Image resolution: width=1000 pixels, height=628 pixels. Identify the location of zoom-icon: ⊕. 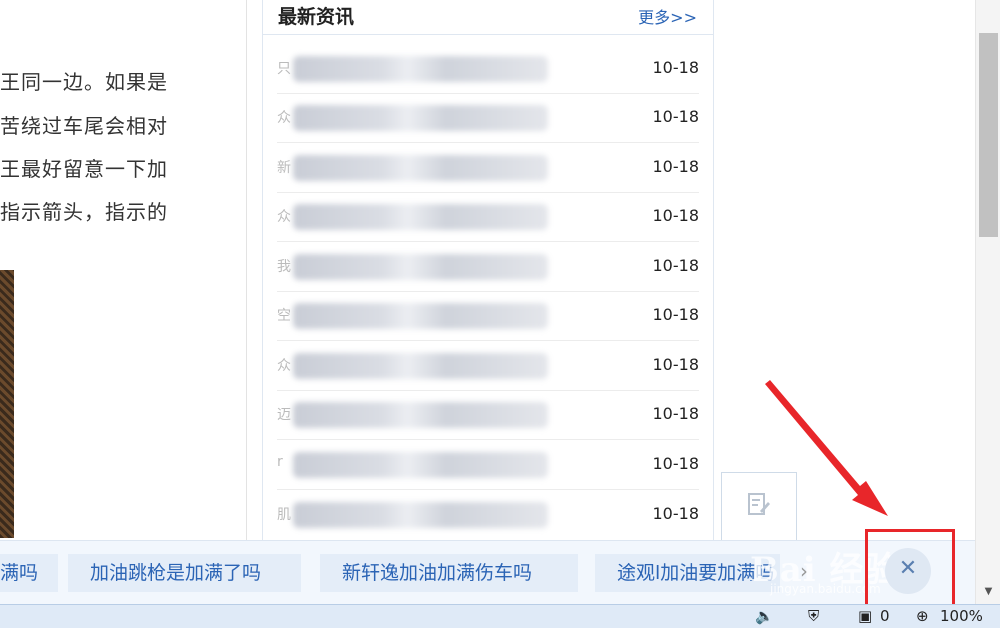
(922, 616).